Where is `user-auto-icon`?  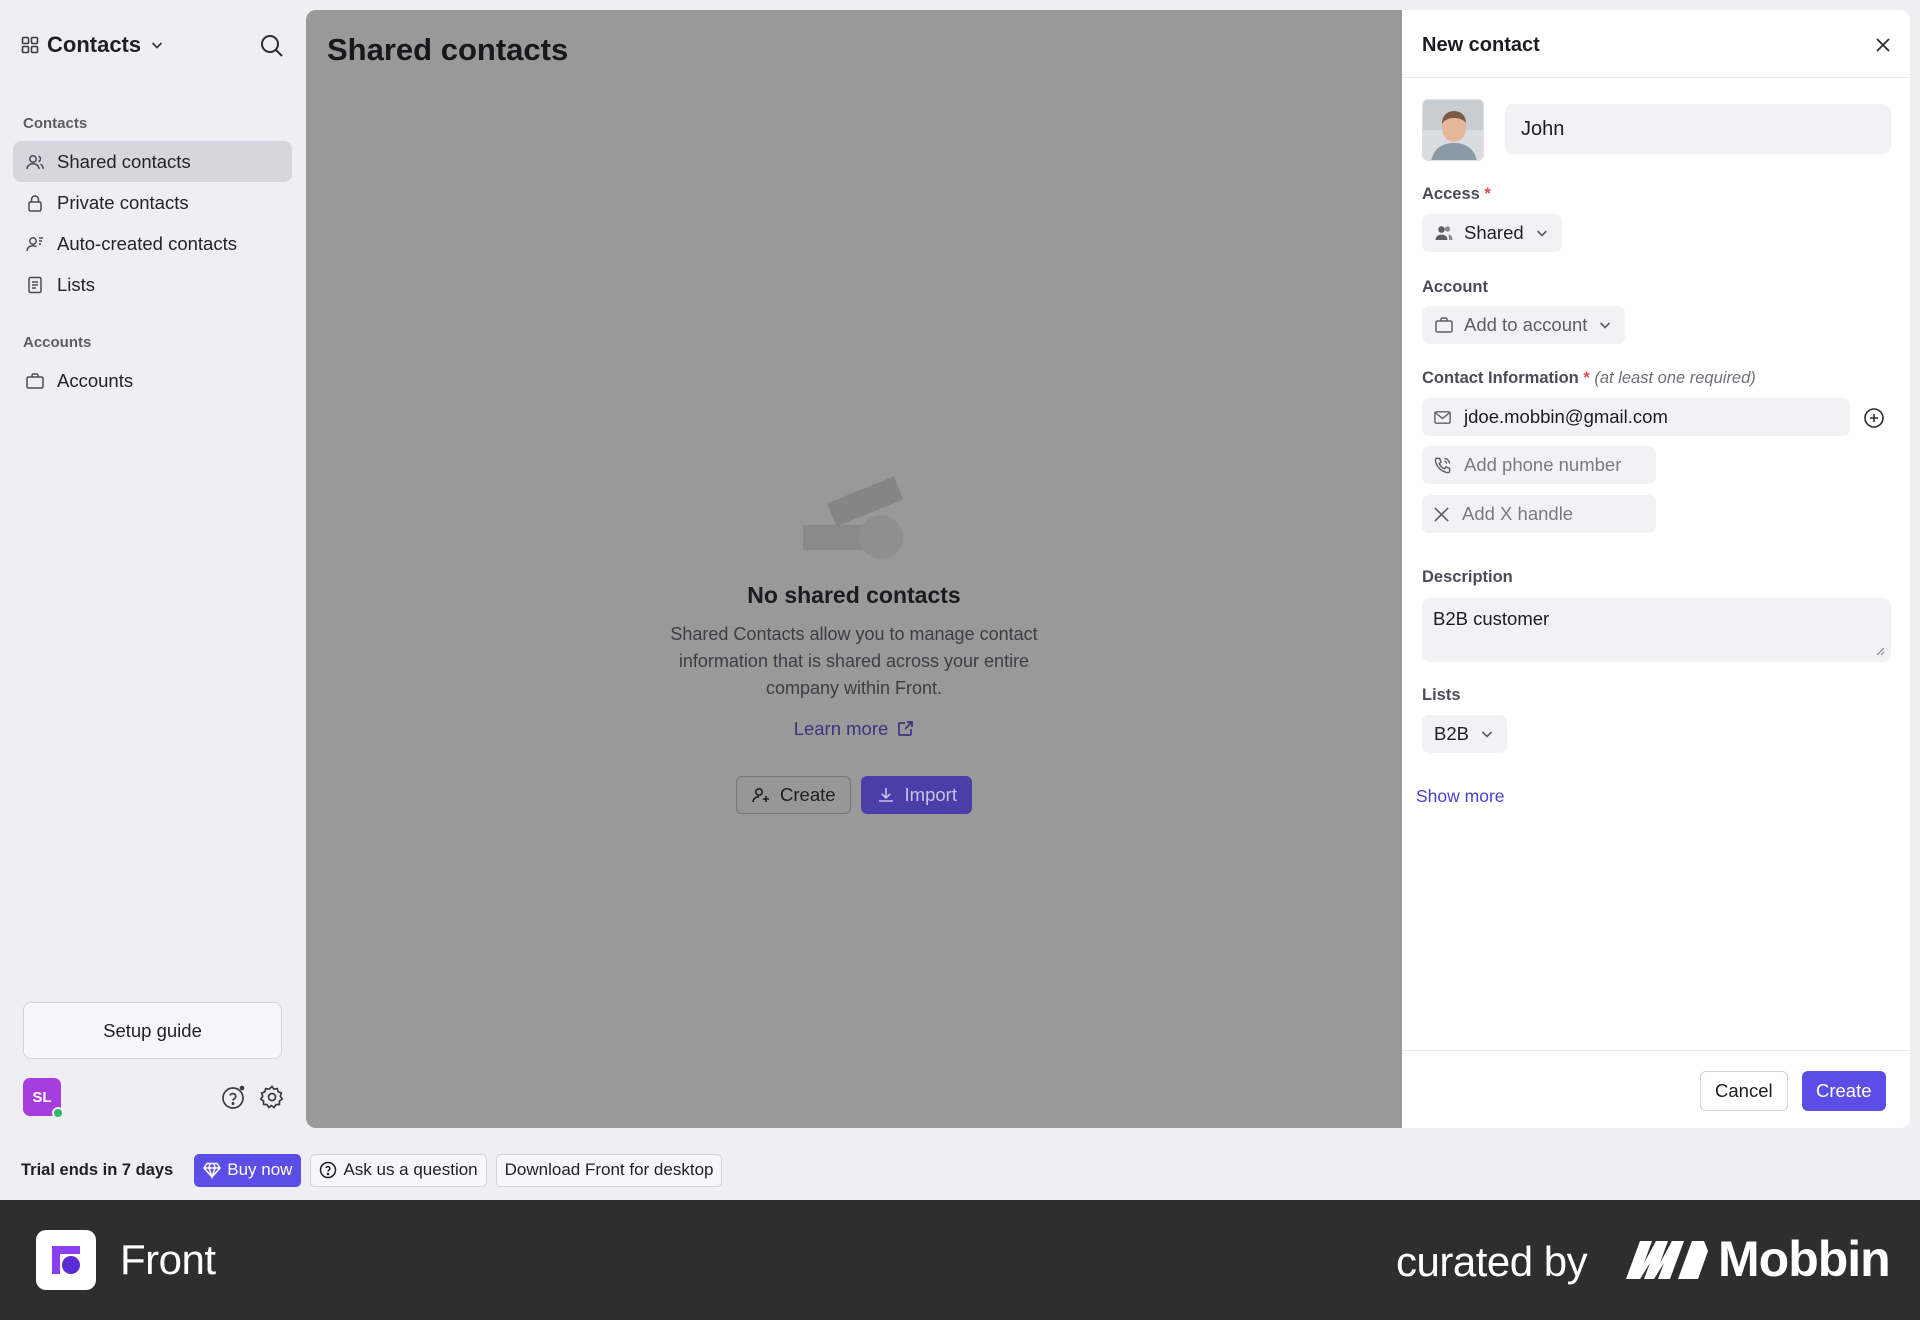
user-auto-icon is located at coordinates (35, 244).